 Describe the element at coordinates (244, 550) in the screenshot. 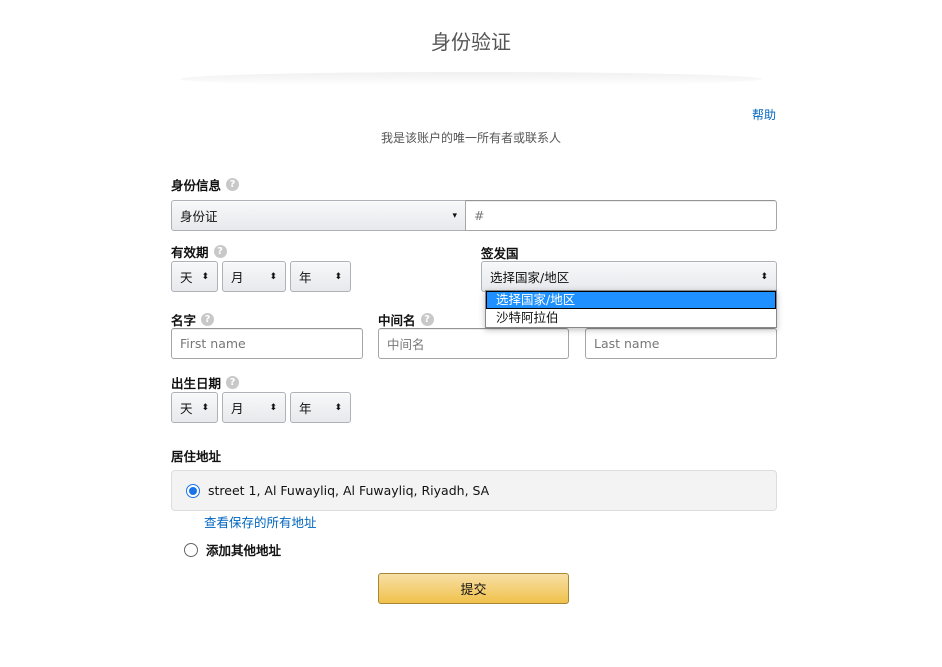

I see `add-other-address-label: 添加其他地址` at that location.